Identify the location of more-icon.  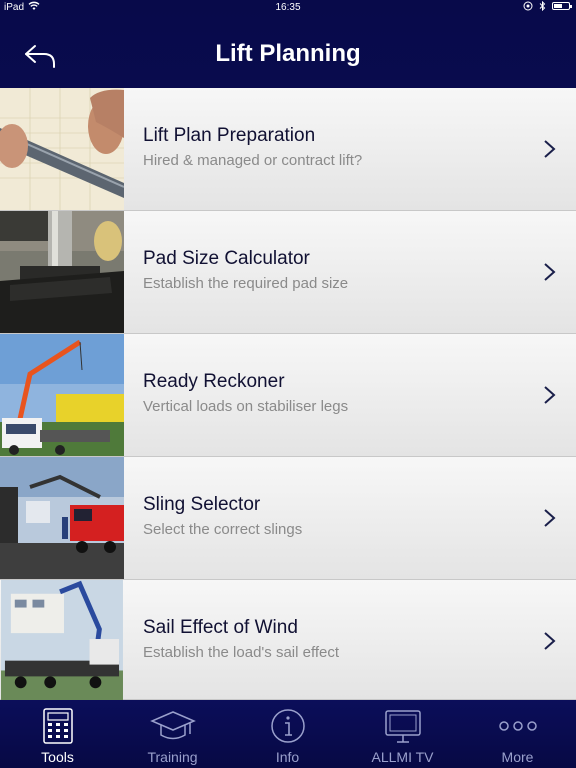
(517, 726).